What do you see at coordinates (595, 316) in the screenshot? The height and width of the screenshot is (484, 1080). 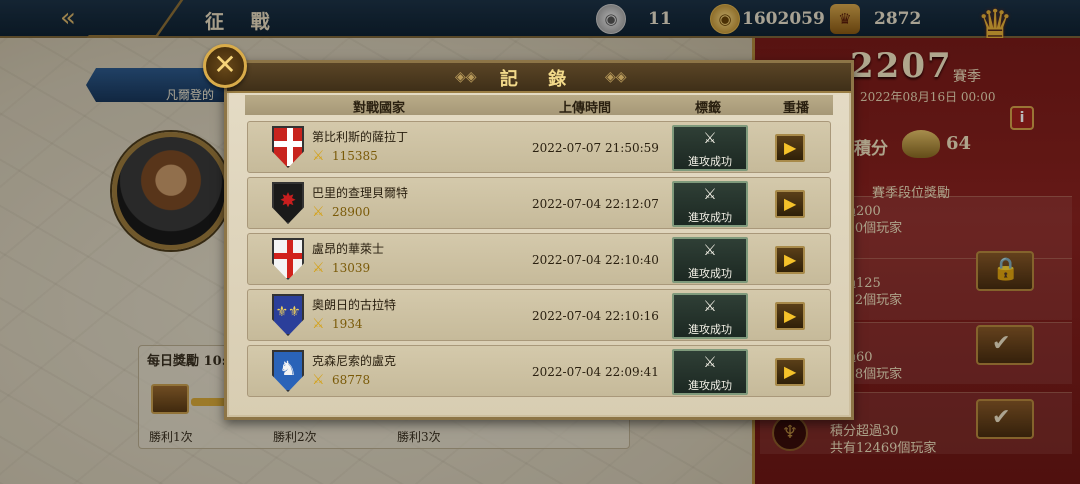 I see `upload-time: 2022-07-04 22:10:16` at bounding box center [595, 316].